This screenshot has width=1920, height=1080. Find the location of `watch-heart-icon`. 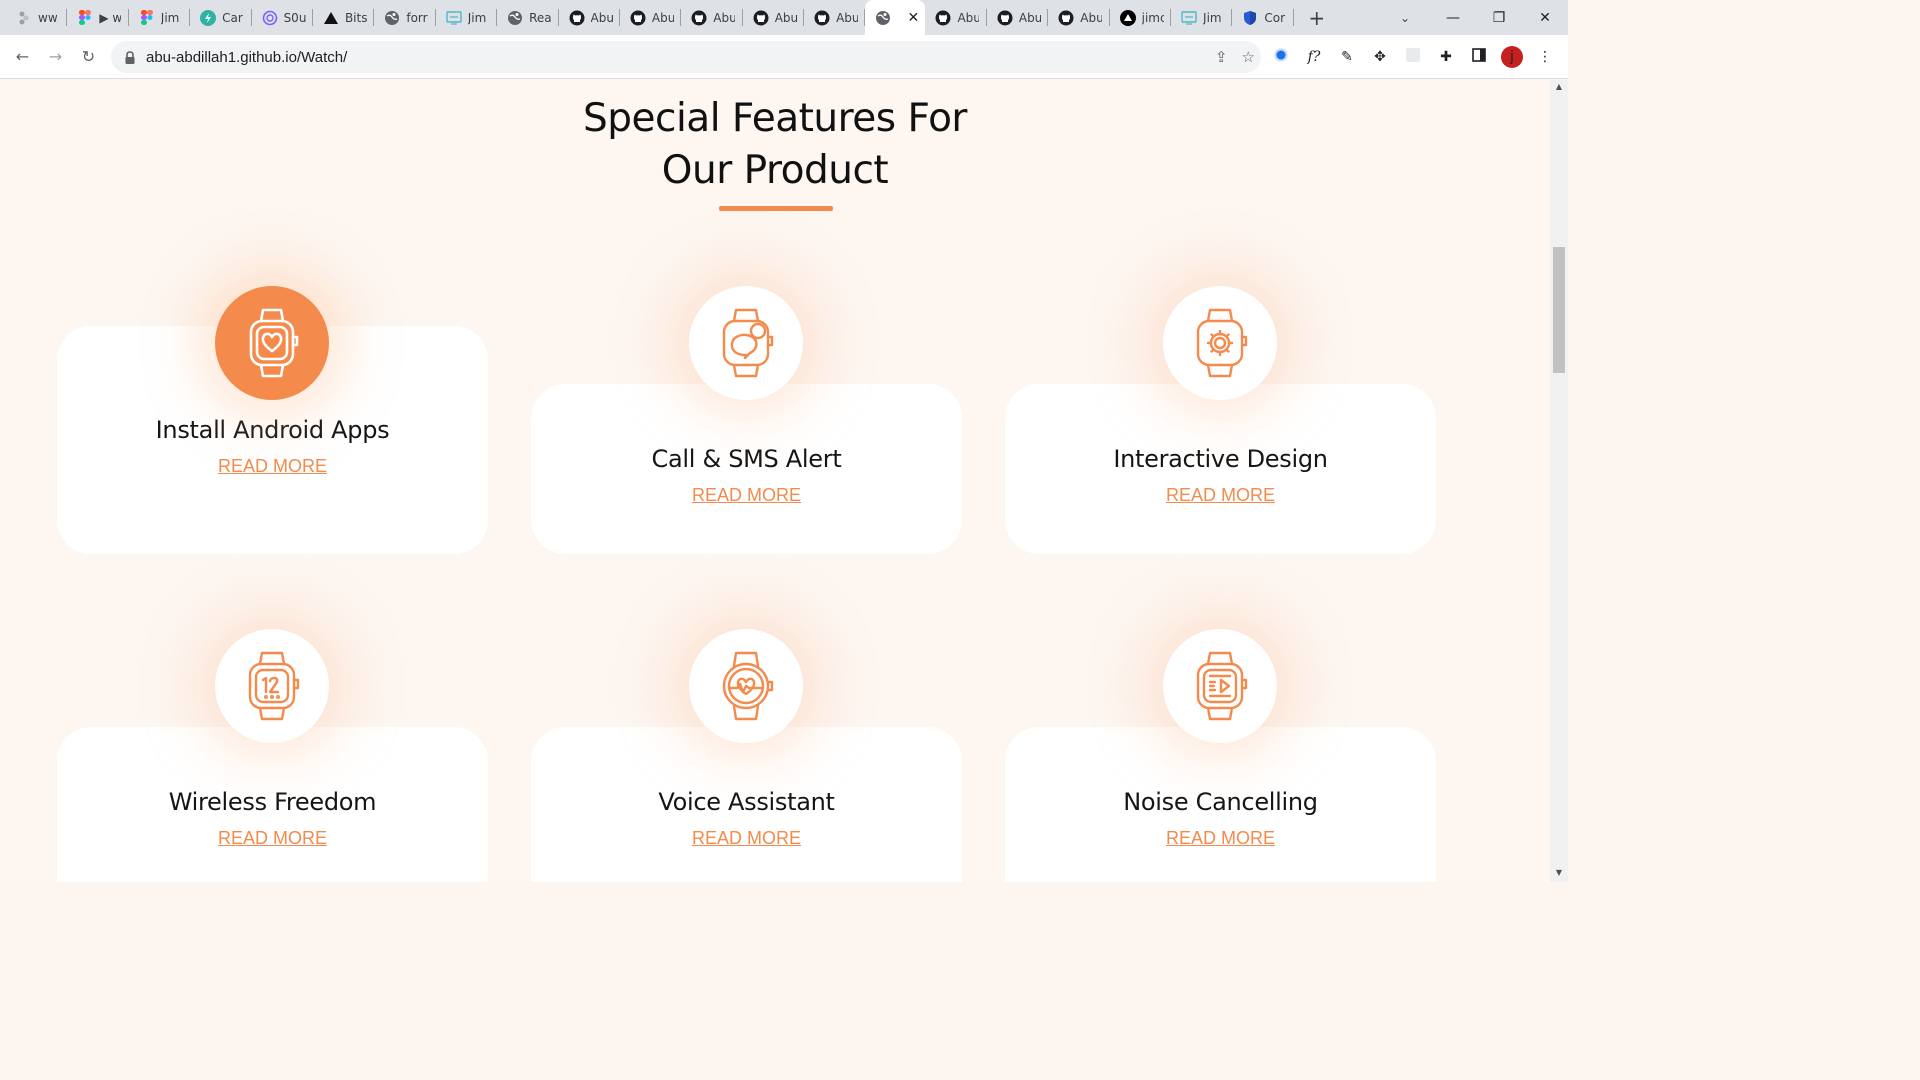

watch-heart-icon is located at coordinates (274, 343).